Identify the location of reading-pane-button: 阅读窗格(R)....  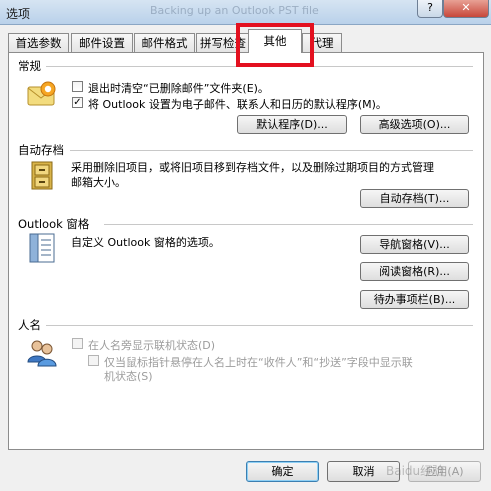
(414, 271).